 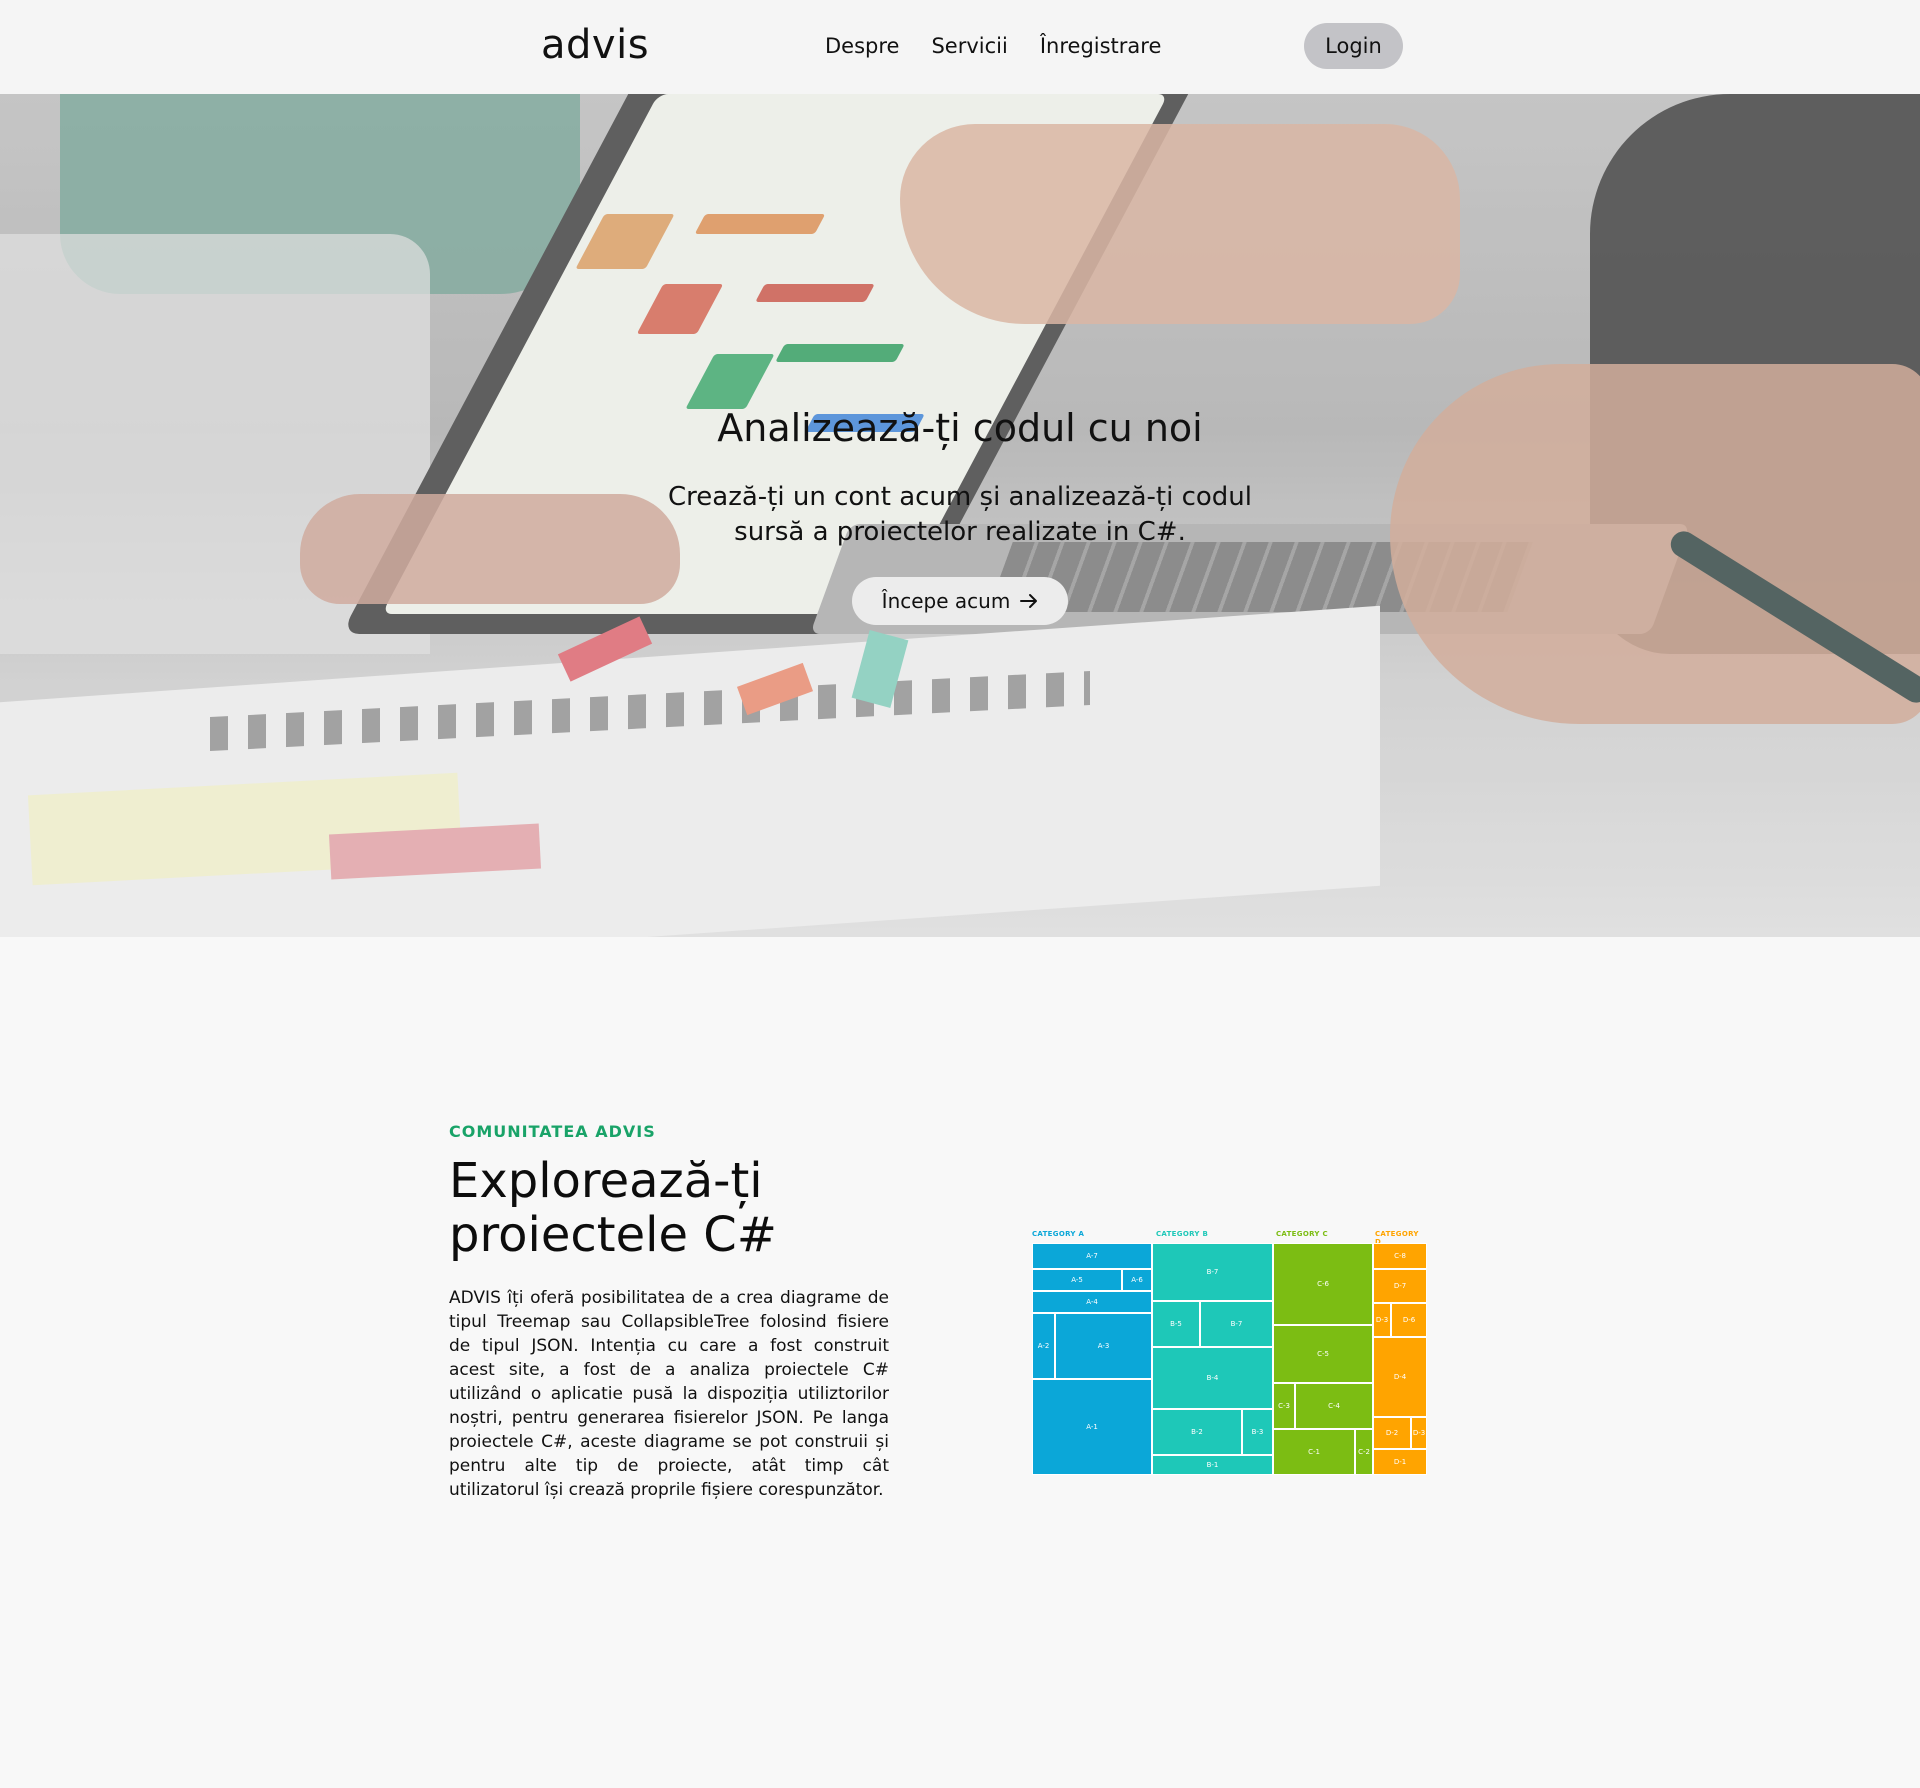 What do you see at coordinates (1400, 1377) in the screenshot?
I see `treemap-tile: D-4` at bounding box center [1400, 1377].